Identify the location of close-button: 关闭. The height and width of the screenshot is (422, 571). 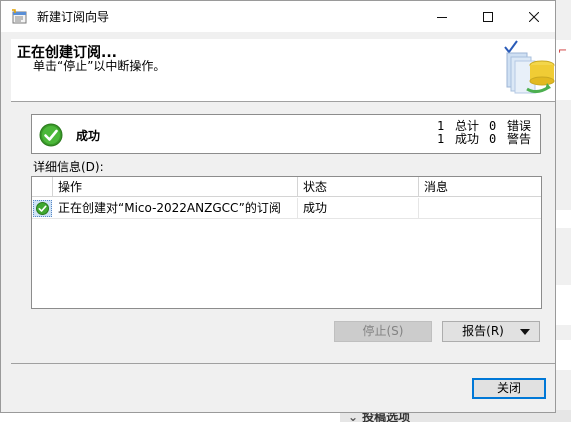
(509, 388).